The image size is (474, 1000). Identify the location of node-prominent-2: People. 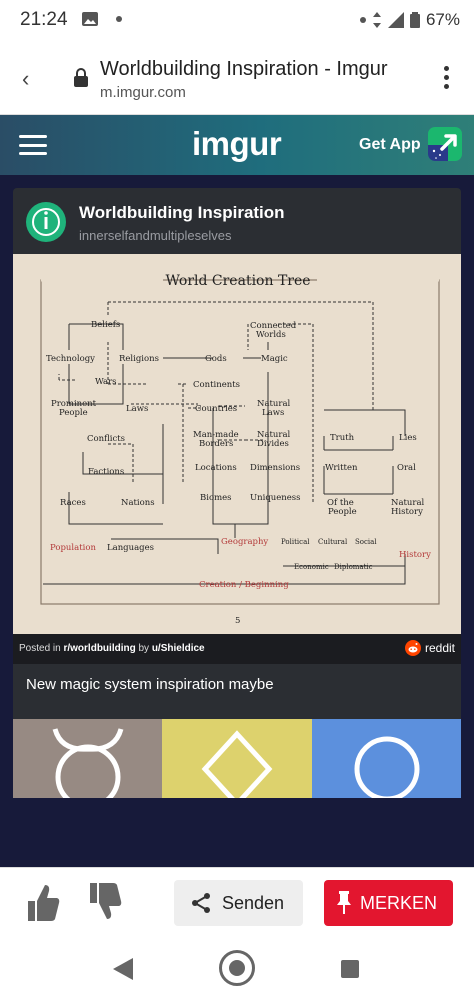
(73, 413).